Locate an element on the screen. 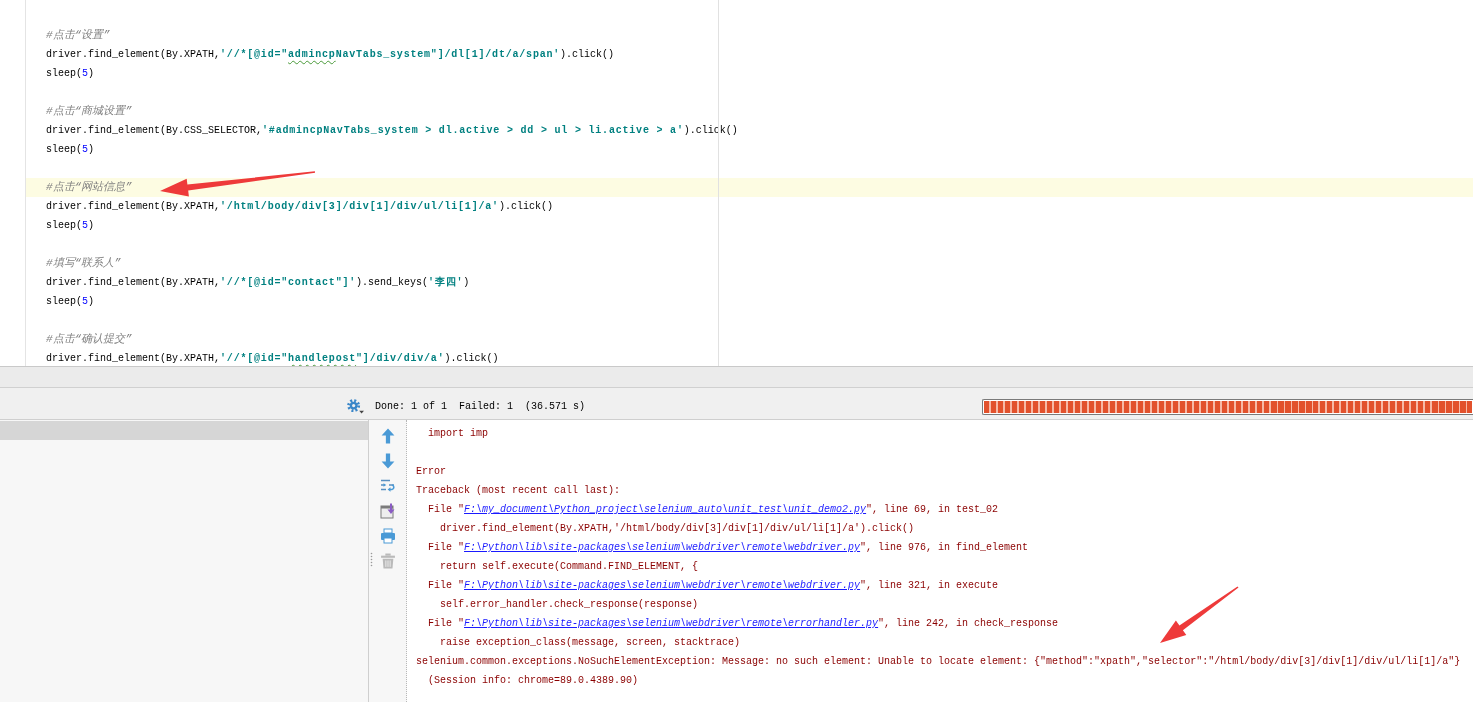  printer-icon is located at coordinates (387, 536).